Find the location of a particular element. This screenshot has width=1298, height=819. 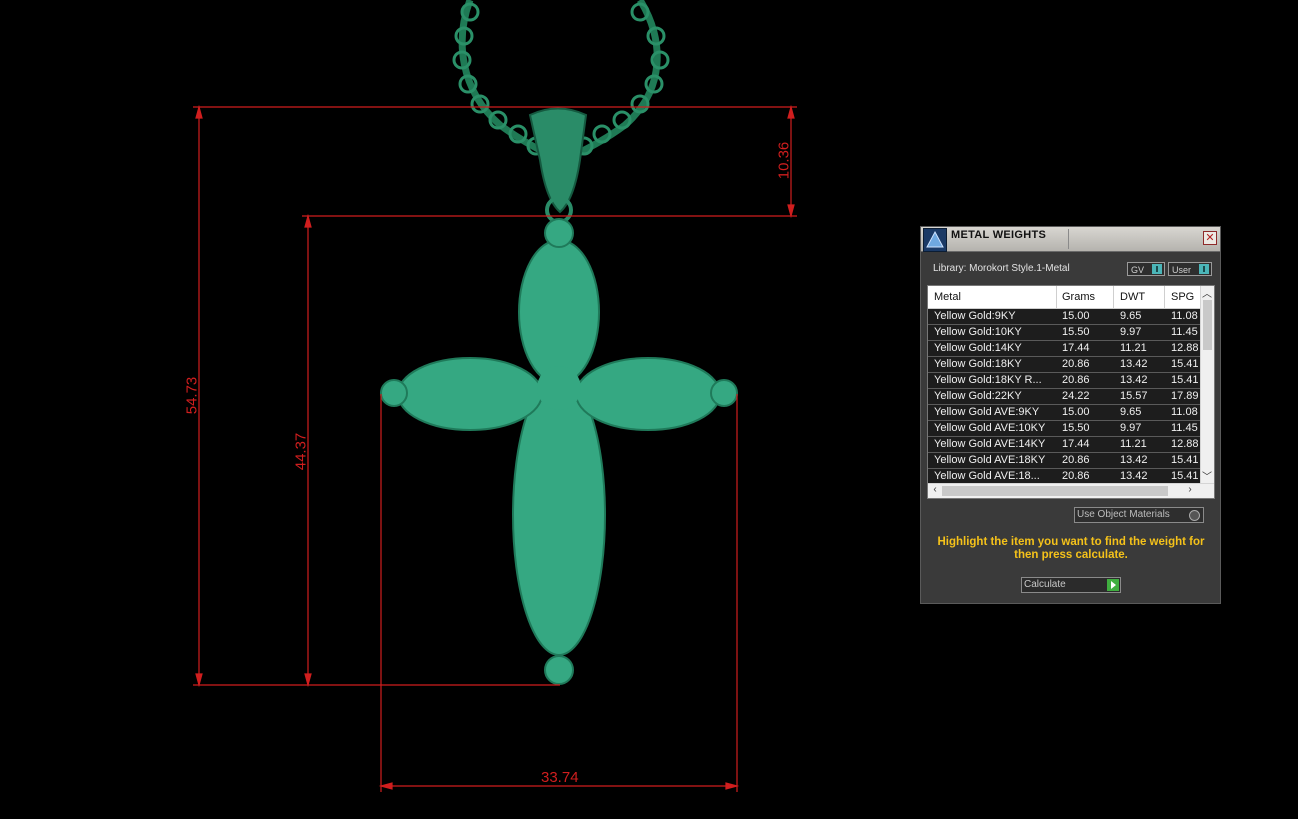

panel-titlebar: METAL WEIGHTS ✕ is located at coordinates (1070, 239).